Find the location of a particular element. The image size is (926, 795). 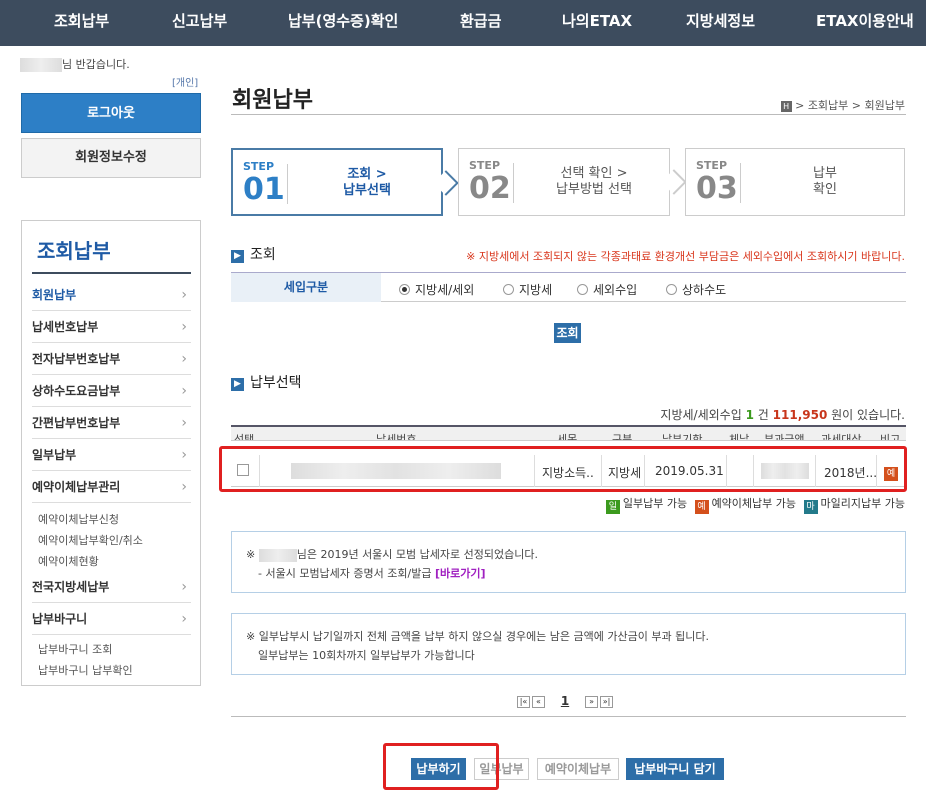

step-number: 02 is located at coordinates (490, 188).